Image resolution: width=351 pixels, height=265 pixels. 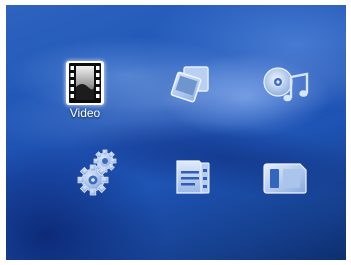 What do you see at coordinates (285, 178) in the screenshot?
I see `memory-card-icon` at bounding box center [285, 178].